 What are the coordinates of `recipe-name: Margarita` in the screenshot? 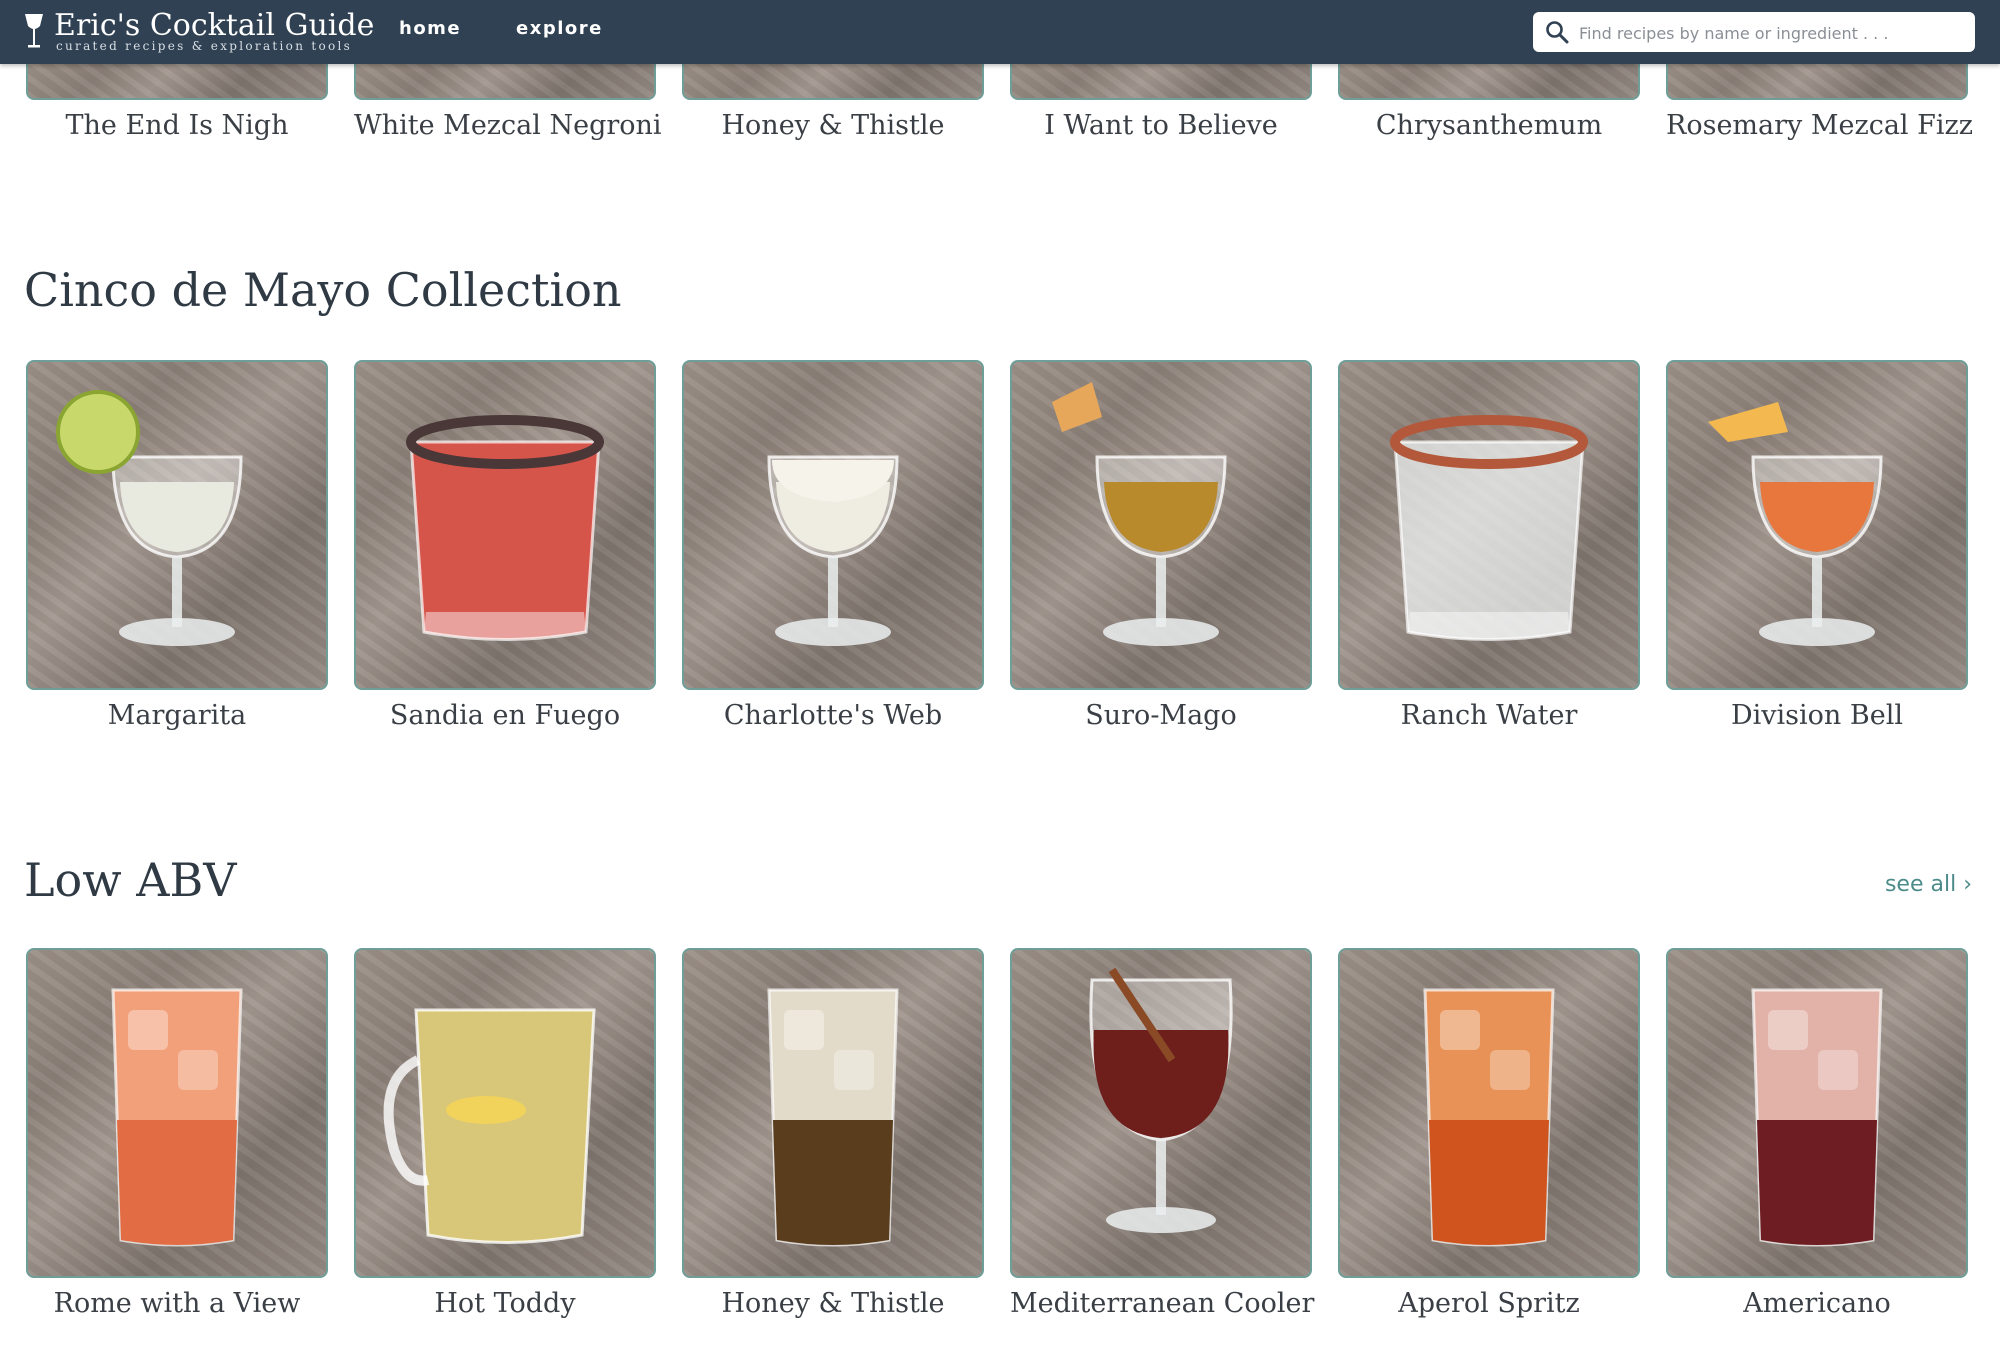 It's located at (177, 715).